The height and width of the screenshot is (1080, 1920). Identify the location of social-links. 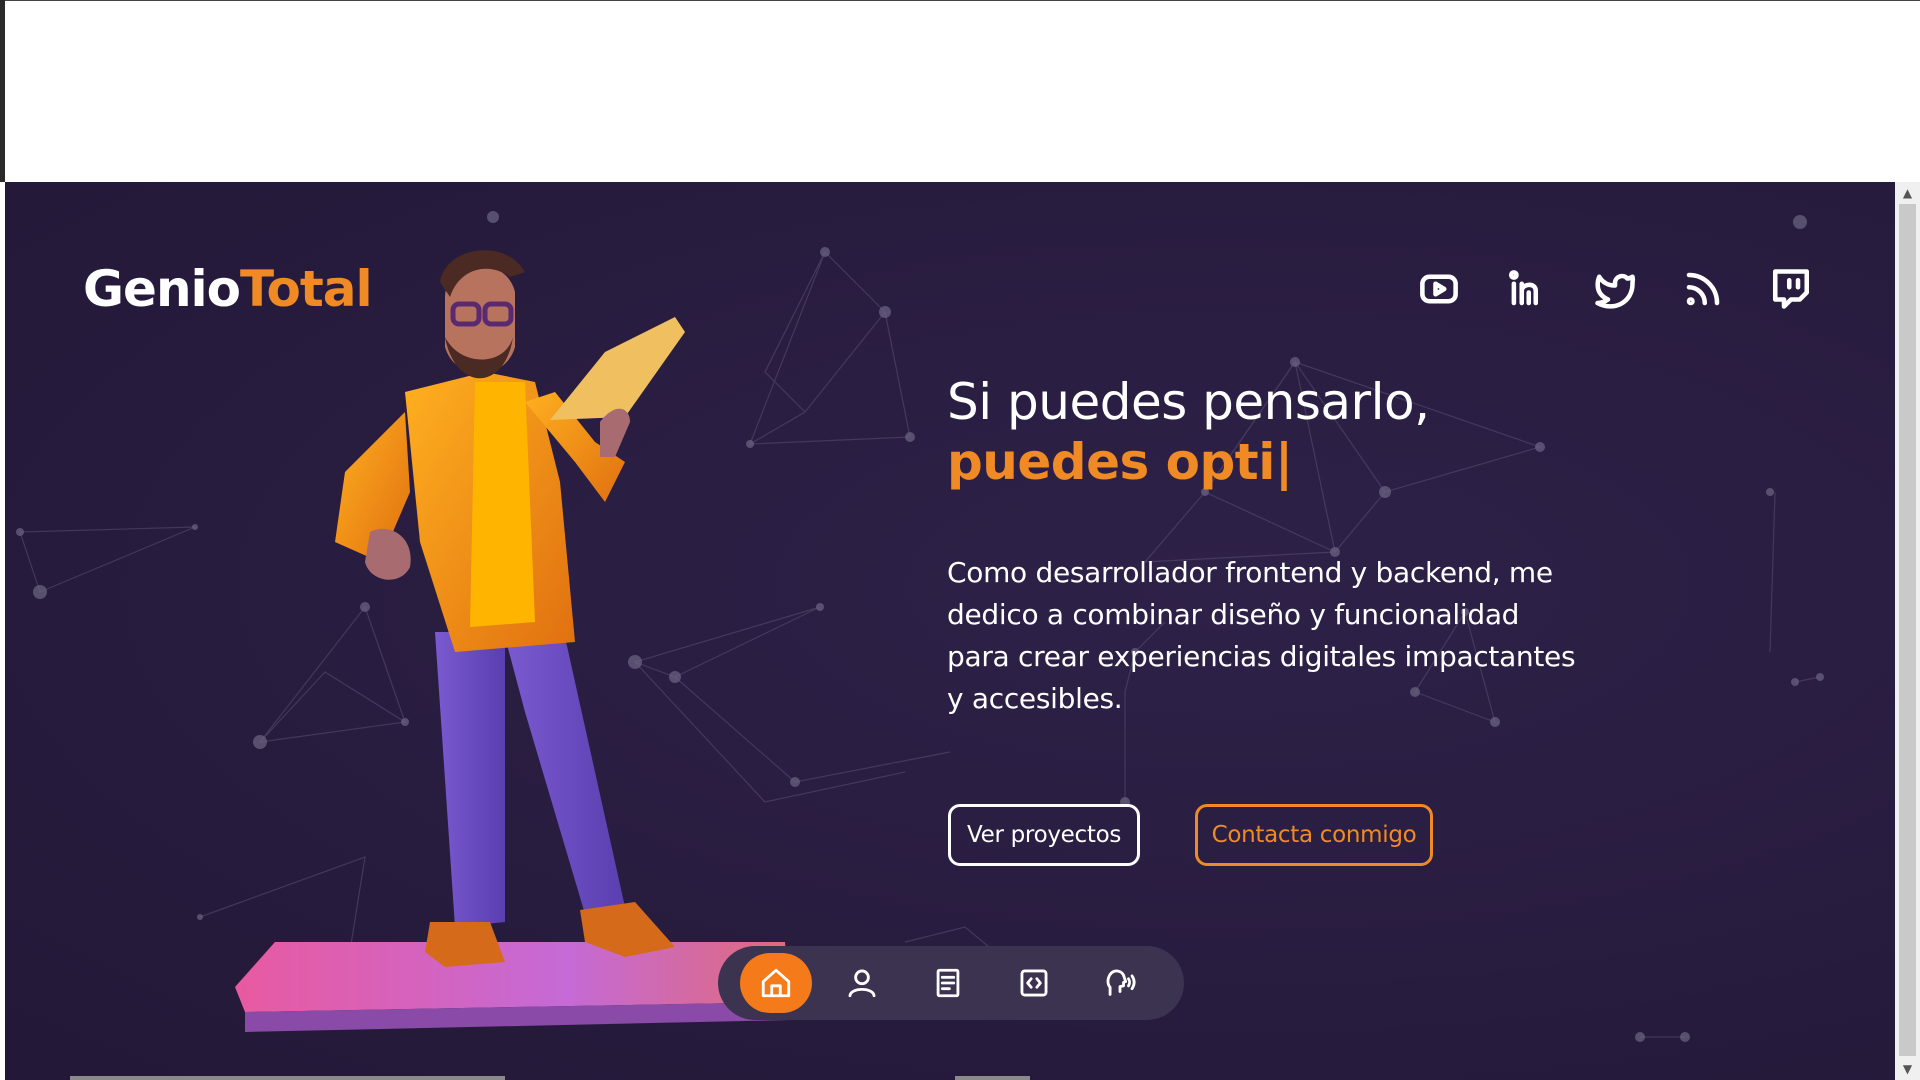
(1615, 289).